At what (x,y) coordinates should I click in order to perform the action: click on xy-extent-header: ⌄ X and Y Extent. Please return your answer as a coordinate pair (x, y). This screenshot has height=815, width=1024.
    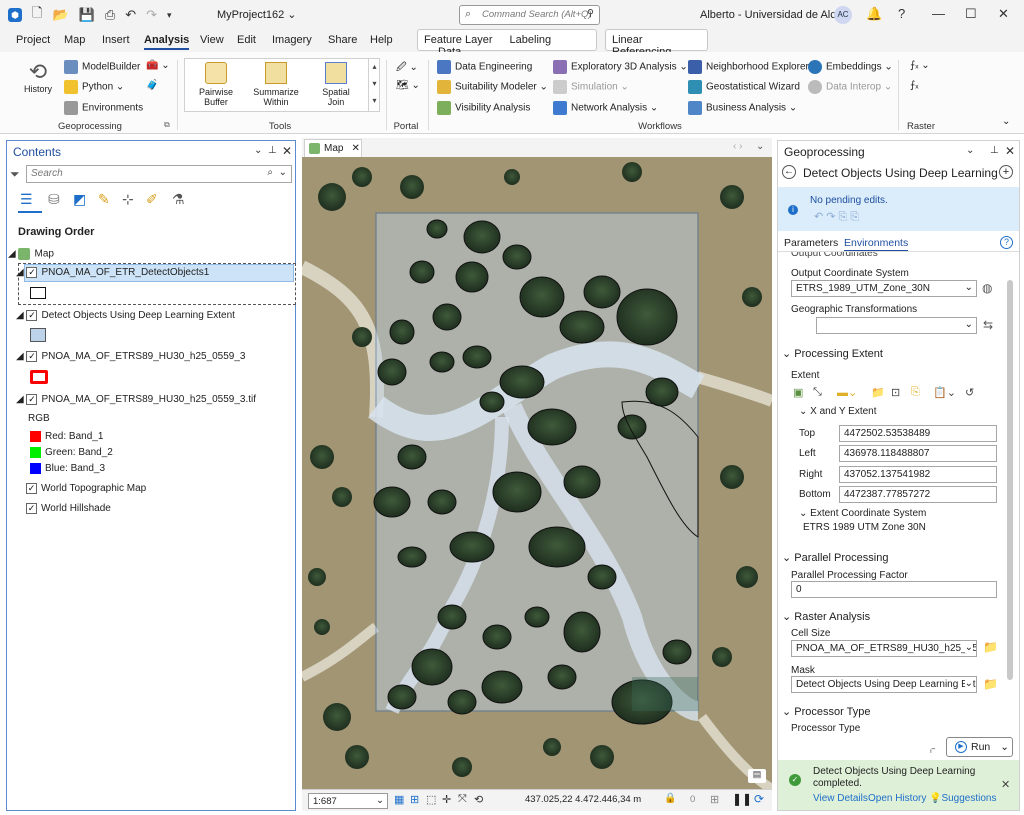
    Looking at the image, I should click on (838, 411).